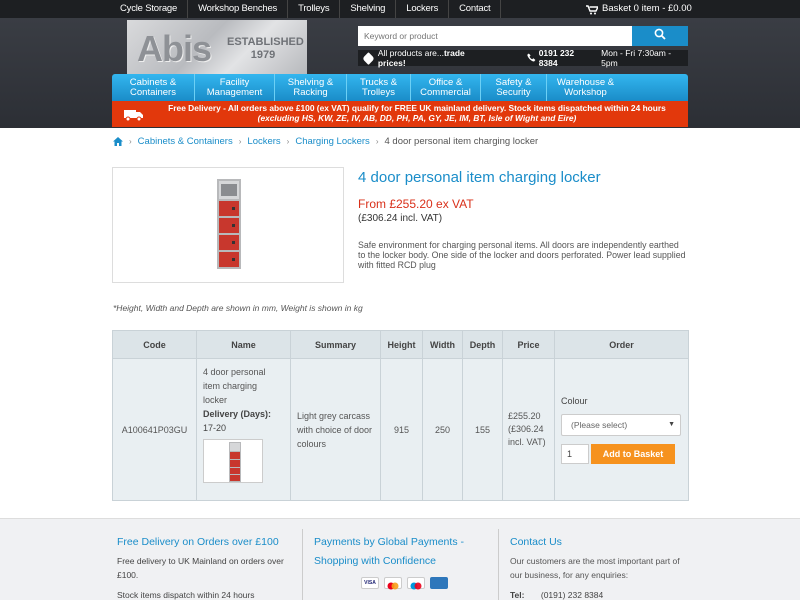  What do you see at coordinates (536, 542) in the screenshot?
I see `footer-contact-title: Contact Us` at bounding box center [536, 542].